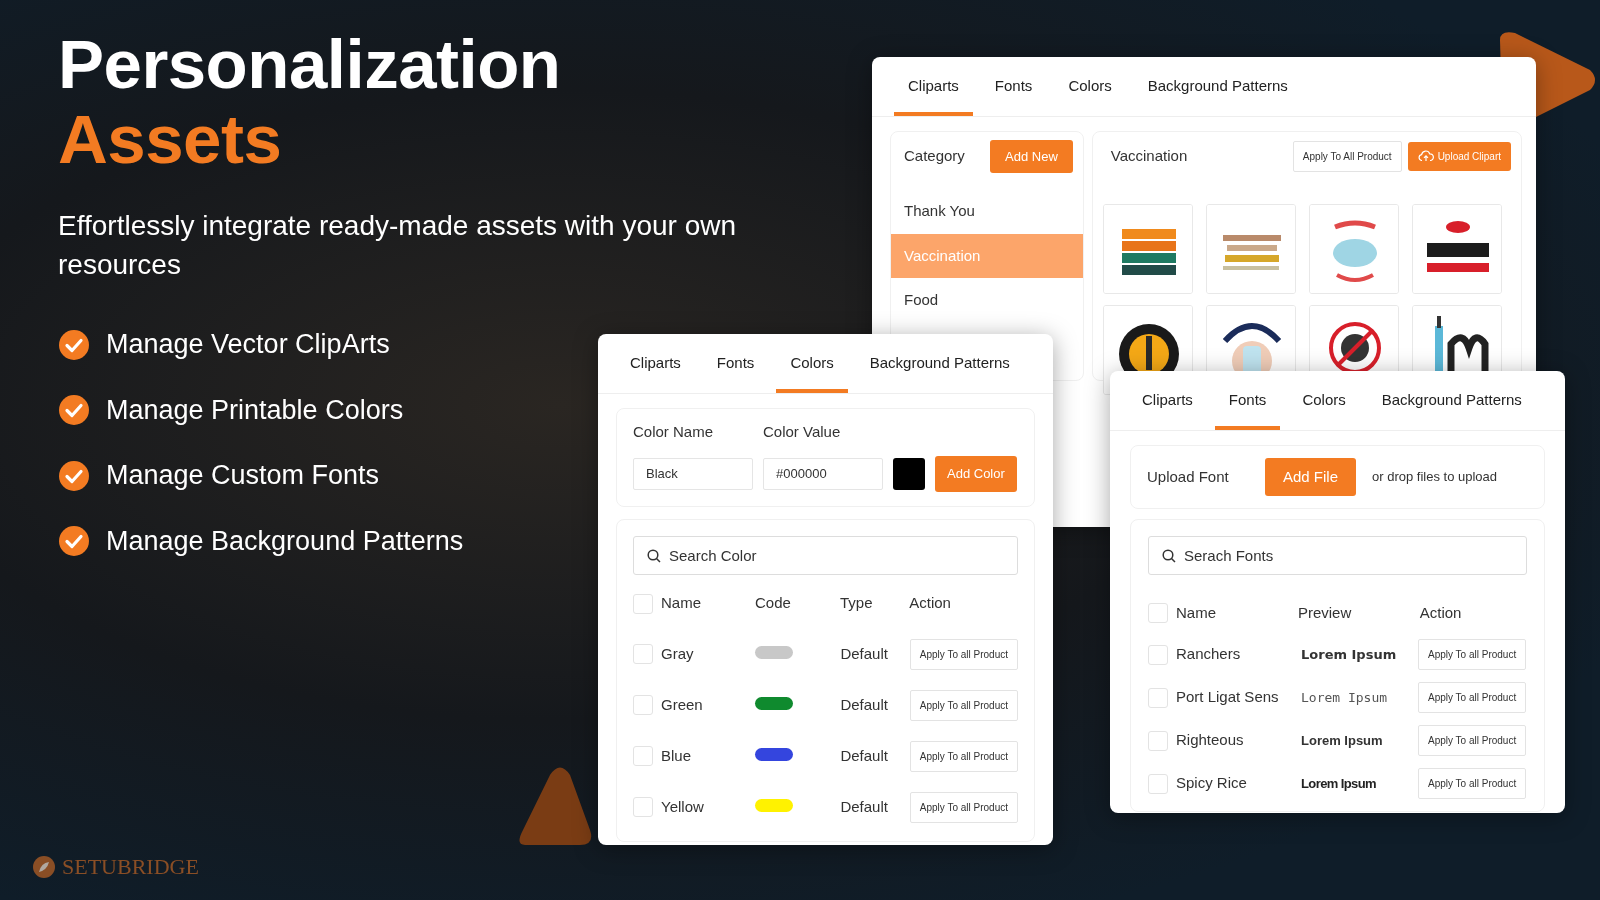 This screenshot has width=1600, height=900. Describe the element at coordinates (1228, 697) in the screenshot. I see `table-cell-text: Port Ligat Sens` at that location.